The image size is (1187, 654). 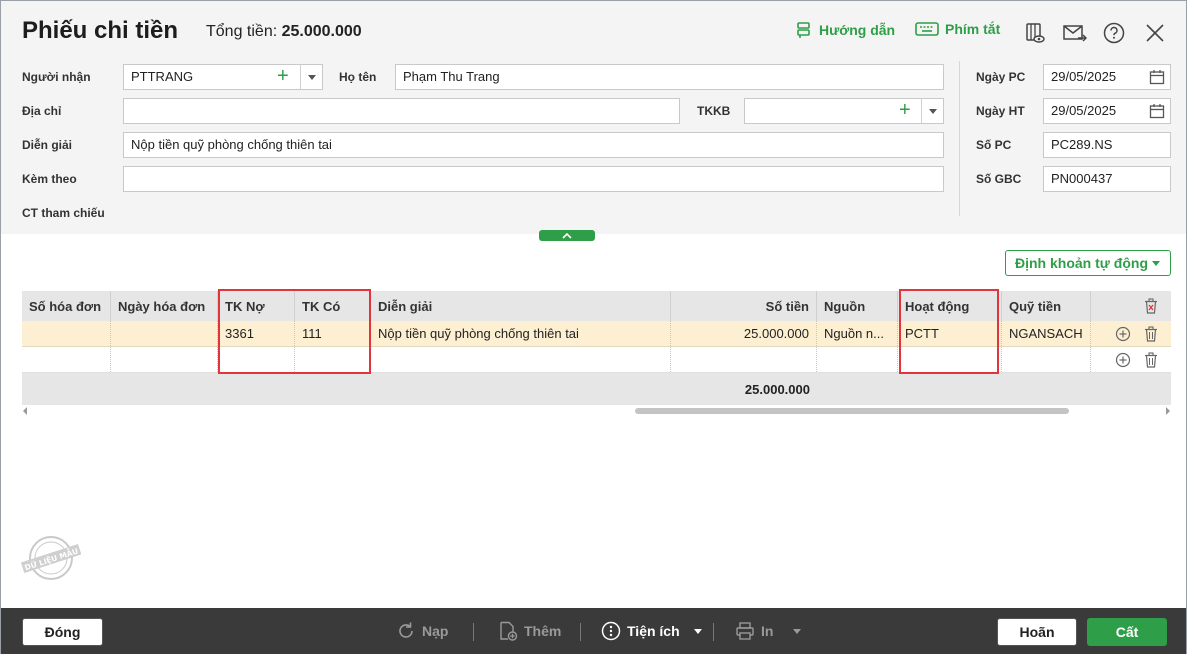 I want to click on tkkb-dropdown-button, so click(x=932, y=111).